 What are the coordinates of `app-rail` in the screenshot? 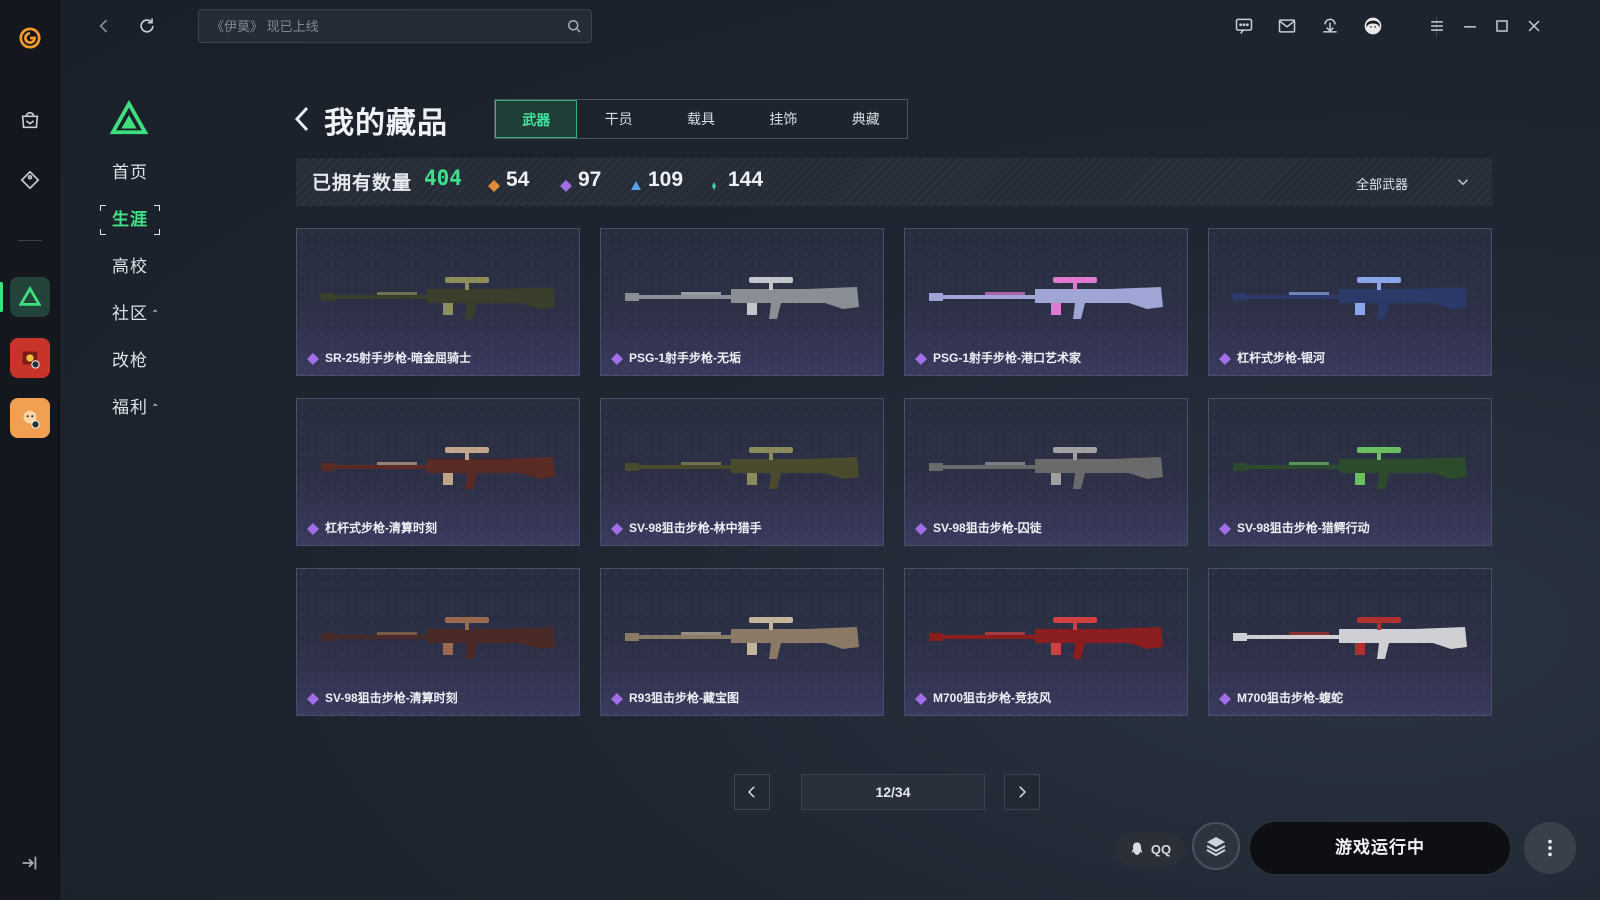 It's located at (30, 450).